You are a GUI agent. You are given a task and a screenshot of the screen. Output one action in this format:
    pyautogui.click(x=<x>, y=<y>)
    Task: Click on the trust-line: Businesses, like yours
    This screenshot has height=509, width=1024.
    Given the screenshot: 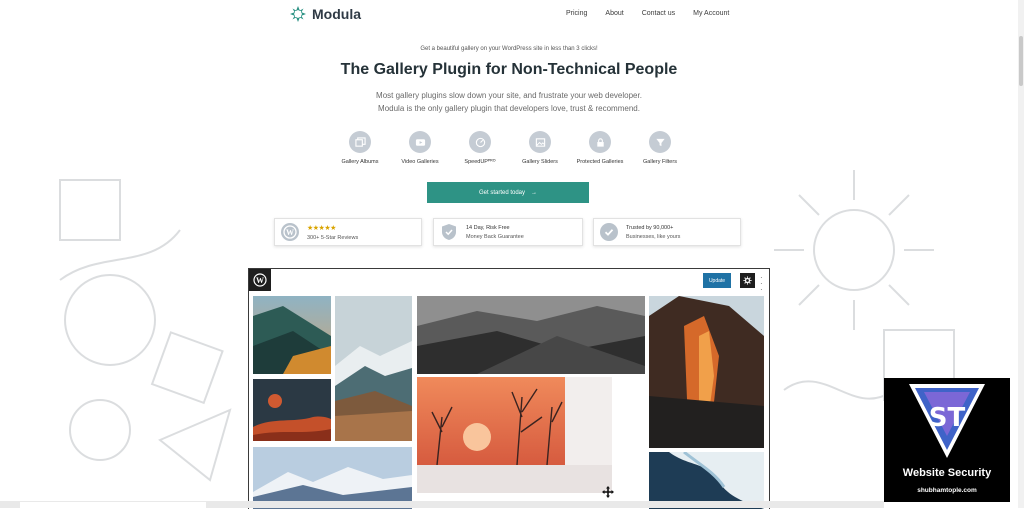 What is the action you would take?
    pyautogui.click(x=653, y=236)
    